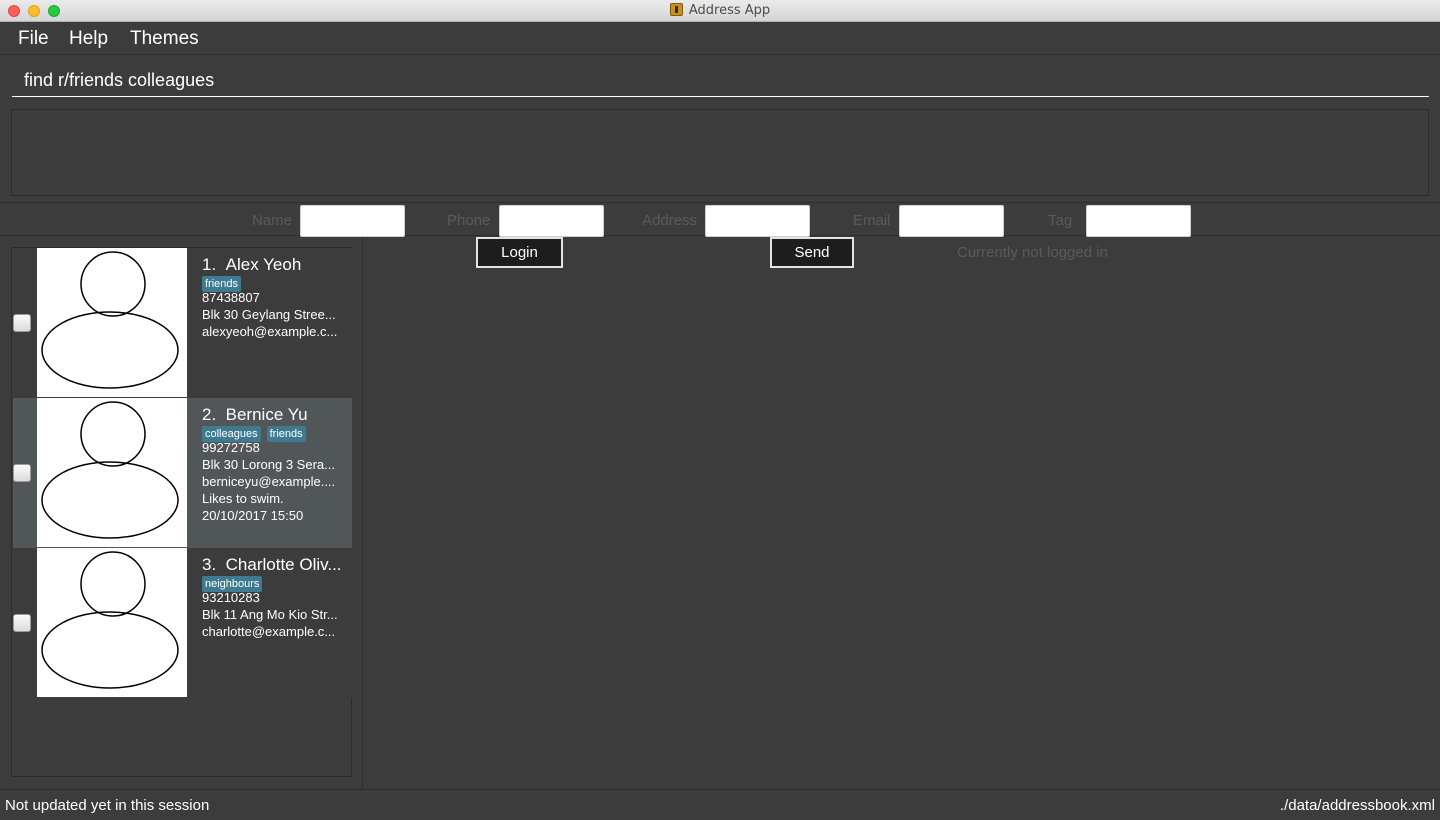  Describe the element at coordinates (266, 414) in the screenshot. I see `person-name-text: Bernice Yu` at that location.